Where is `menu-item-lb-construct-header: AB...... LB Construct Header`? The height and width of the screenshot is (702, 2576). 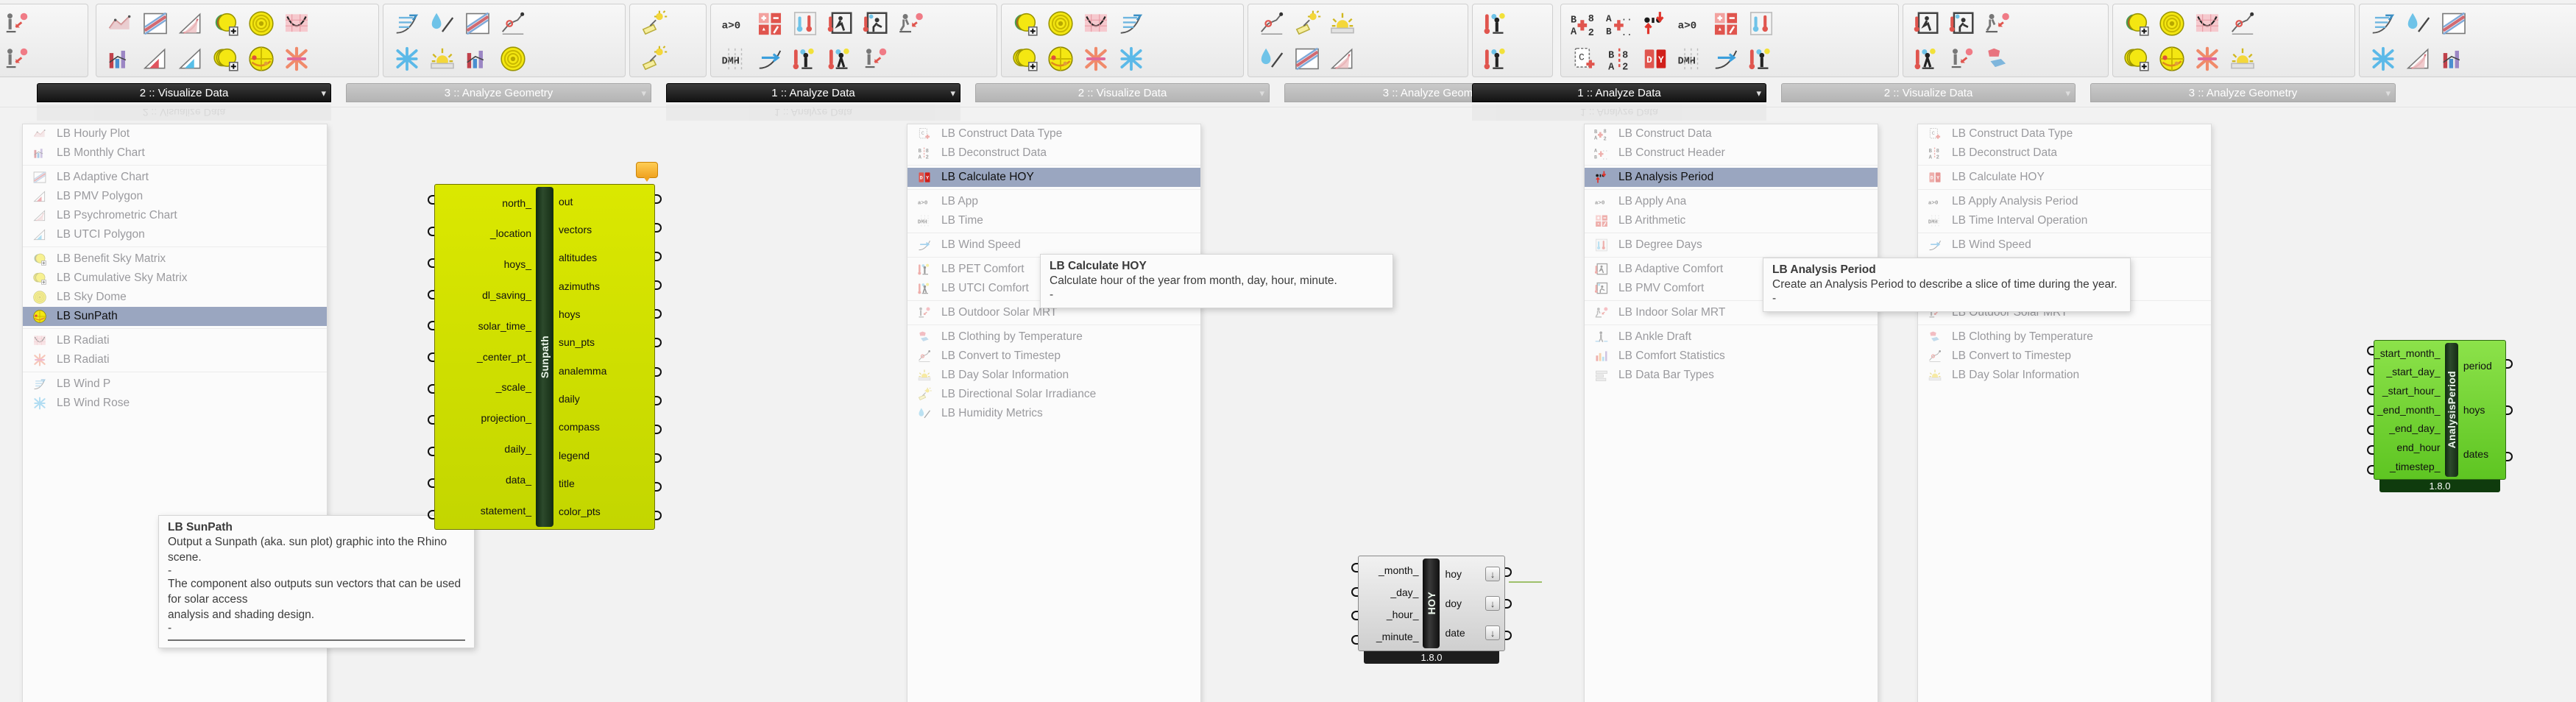 menu-item-lb-construct-header: AB...... LB Construct Header is located at coordinates (1731, 153).